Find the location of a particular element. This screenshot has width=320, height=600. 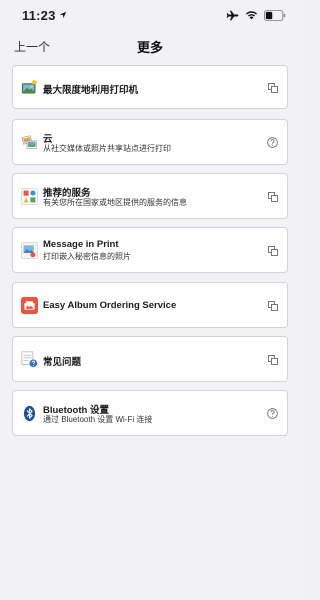

page-title: 更多 is located at coordinates (149, 47).